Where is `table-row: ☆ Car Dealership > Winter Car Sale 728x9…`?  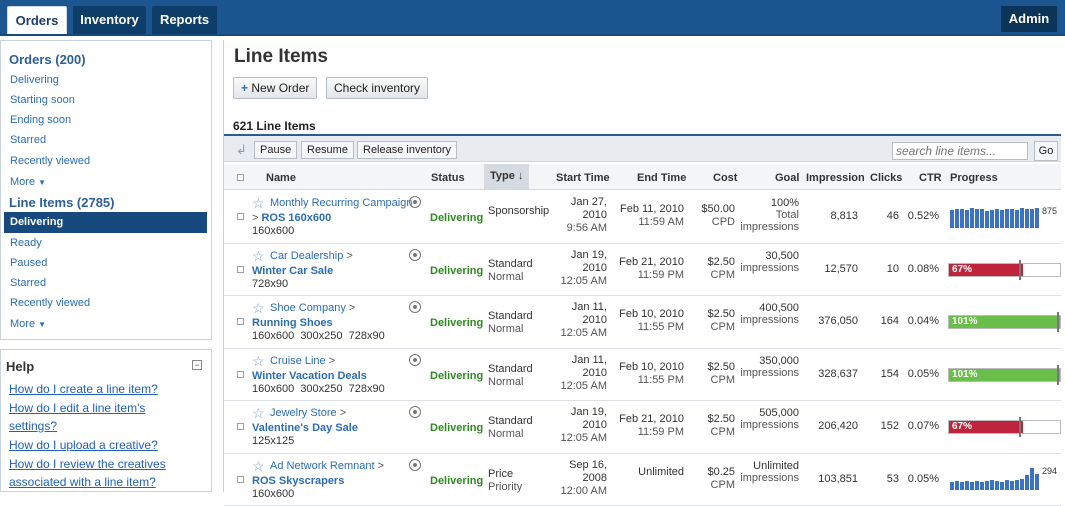 table-row: ☆ Car Dealership > Winter Car Sale 728x9… is located at coordinates (642, 270).